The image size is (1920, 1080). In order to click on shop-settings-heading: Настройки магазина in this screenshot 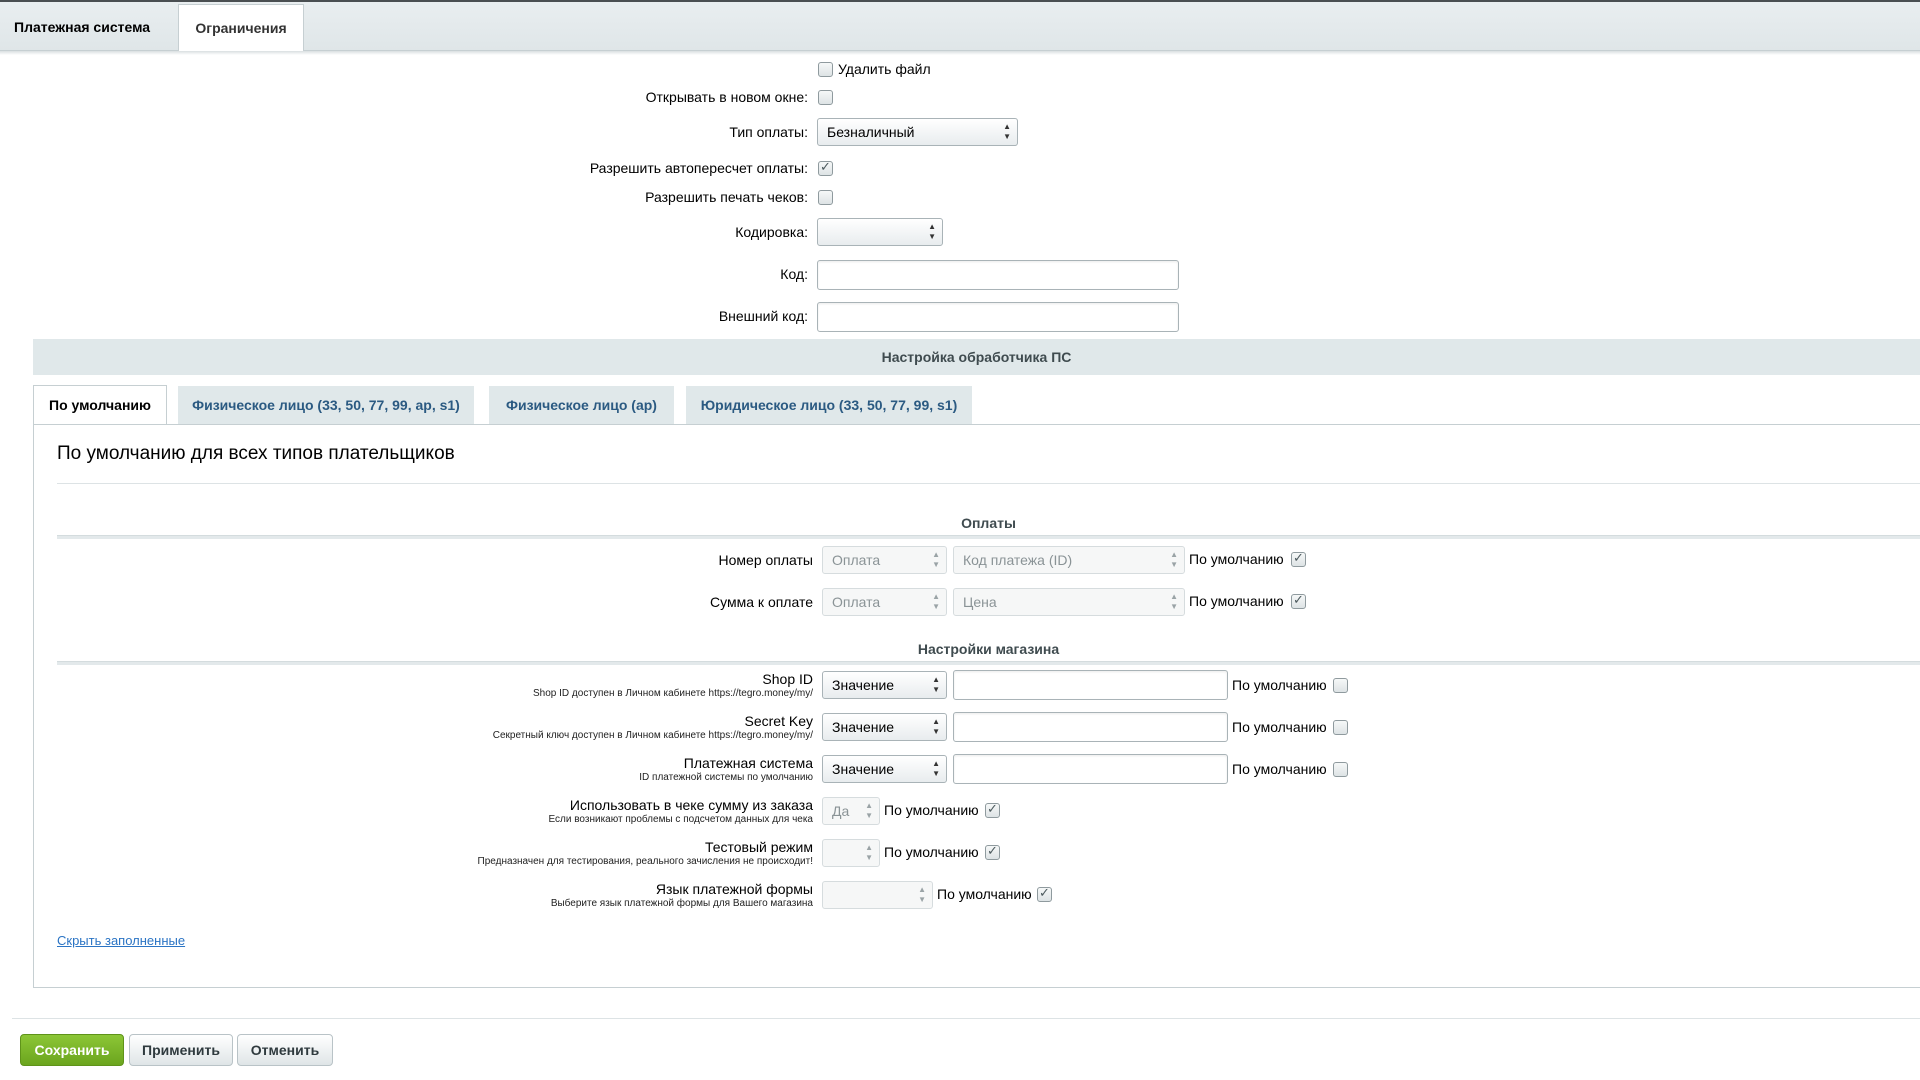, I will do `click(988, 649)`.